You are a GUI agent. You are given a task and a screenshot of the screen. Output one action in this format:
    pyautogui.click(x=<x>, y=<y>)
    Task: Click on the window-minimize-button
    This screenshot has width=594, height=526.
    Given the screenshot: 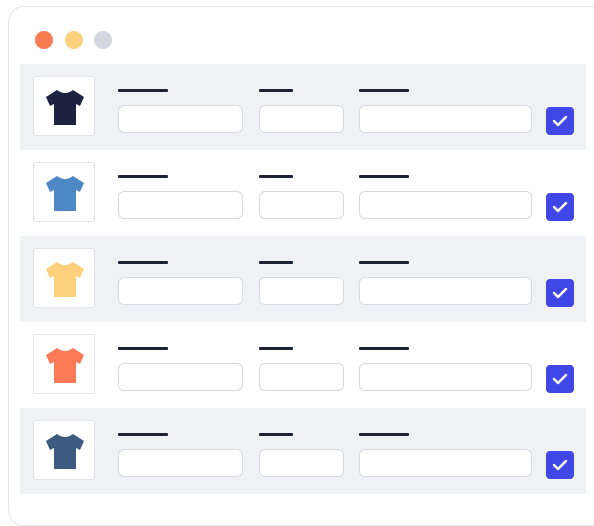 What is the action you would take?
    pyautogui.click(x=74, y=40)
    